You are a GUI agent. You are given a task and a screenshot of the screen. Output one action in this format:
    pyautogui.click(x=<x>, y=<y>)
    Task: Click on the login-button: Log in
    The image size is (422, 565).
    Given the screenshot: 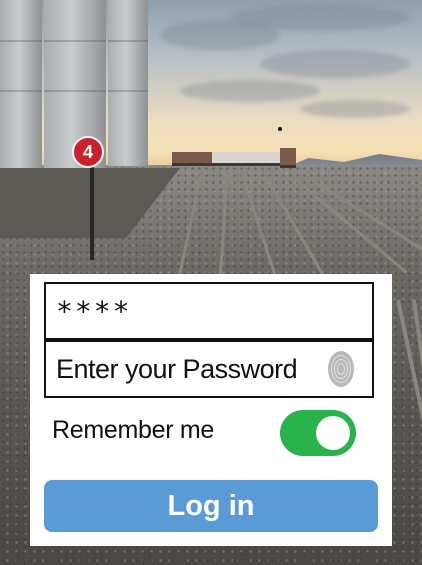 What is the action you would take?
    pyautogui.click(x=211, y=506)
    